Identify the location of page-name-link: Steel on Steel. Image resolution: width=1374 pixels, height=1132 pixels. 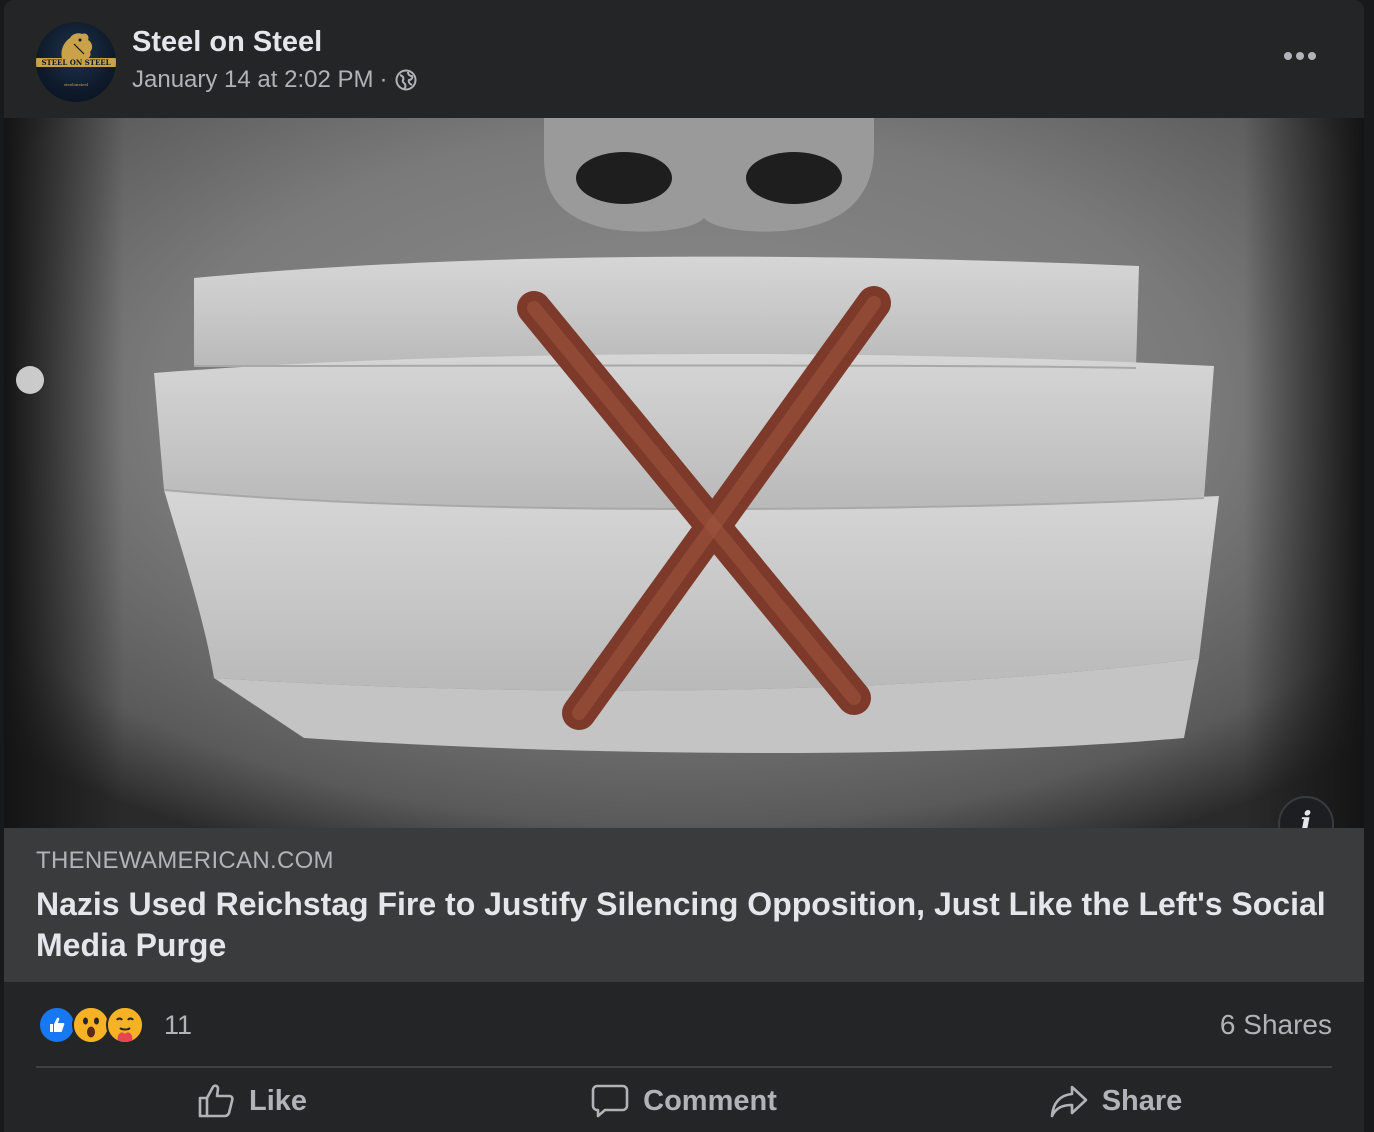
(227, 42).